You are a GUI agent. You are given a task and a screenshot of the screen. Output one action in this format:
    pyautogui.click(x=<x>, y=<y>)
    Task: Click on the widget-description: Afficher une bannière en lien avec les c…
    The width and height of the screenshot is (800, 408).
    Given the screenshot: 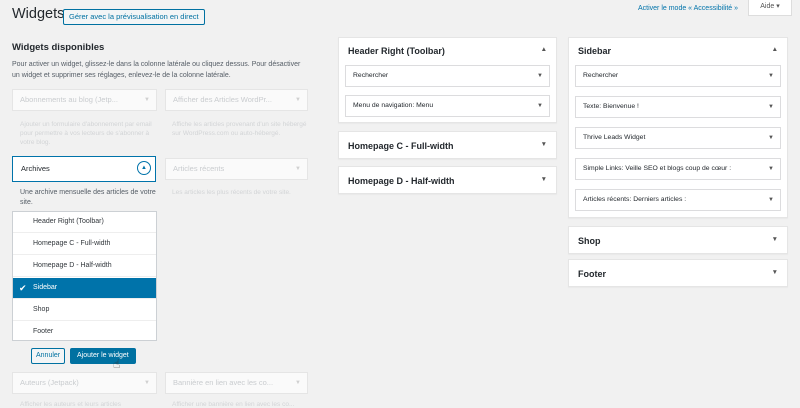 What is the action you would take?
    pyautogui.click(x=233, y=404)
    